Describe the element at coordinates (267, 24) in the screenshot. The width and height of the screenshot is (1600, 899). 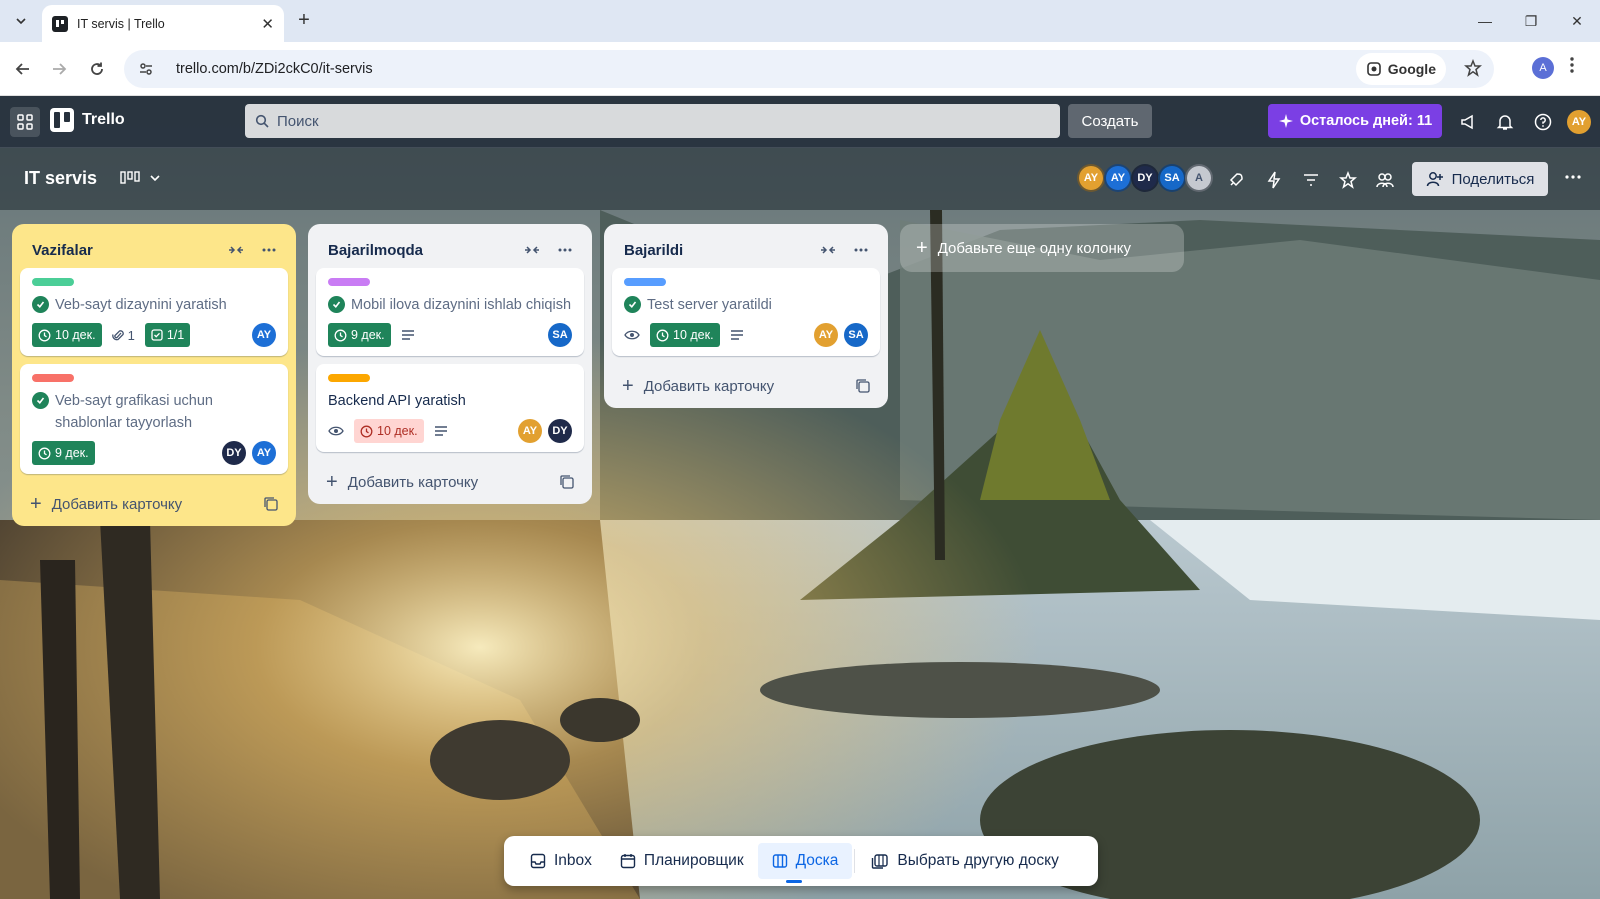
I see `close-tab-icon: ✕` at that location.